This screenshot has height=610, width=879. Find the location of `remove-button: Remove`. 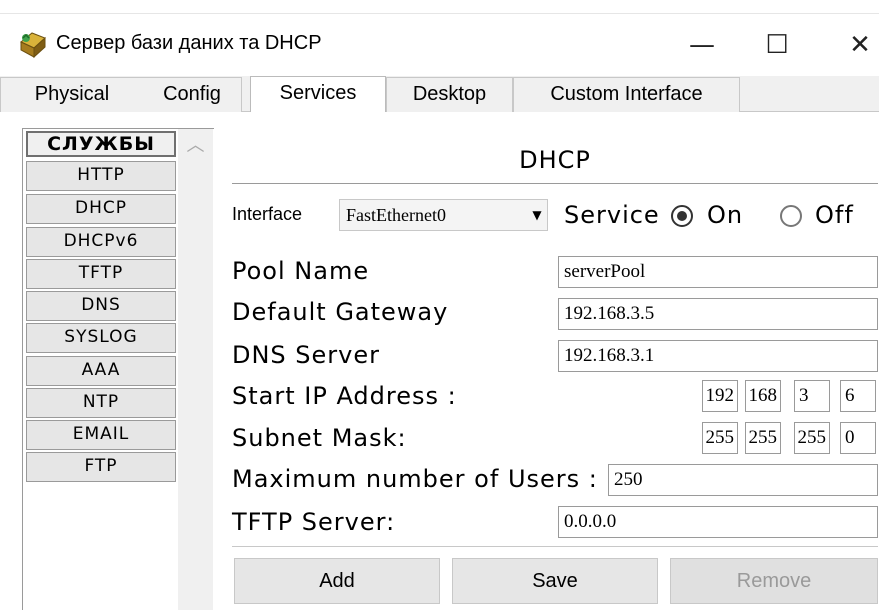

remove-button: Remove is located at coordinates (774, 581).